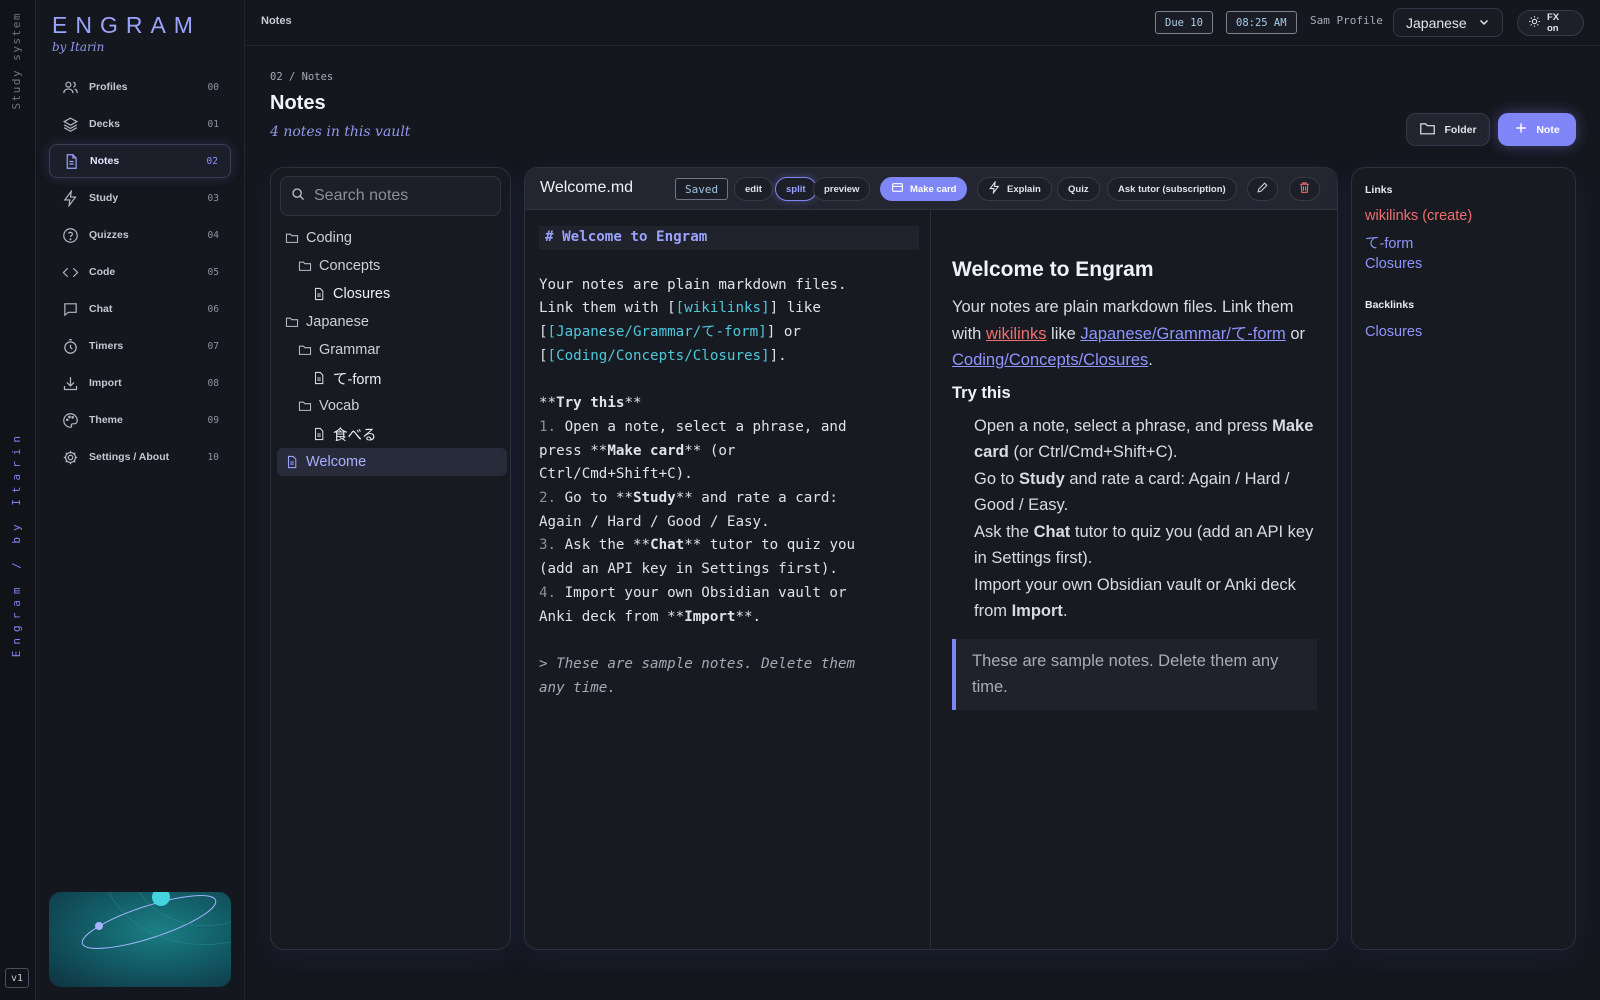  I want to click on quiz-button: Quiz, so click(1078, 189).